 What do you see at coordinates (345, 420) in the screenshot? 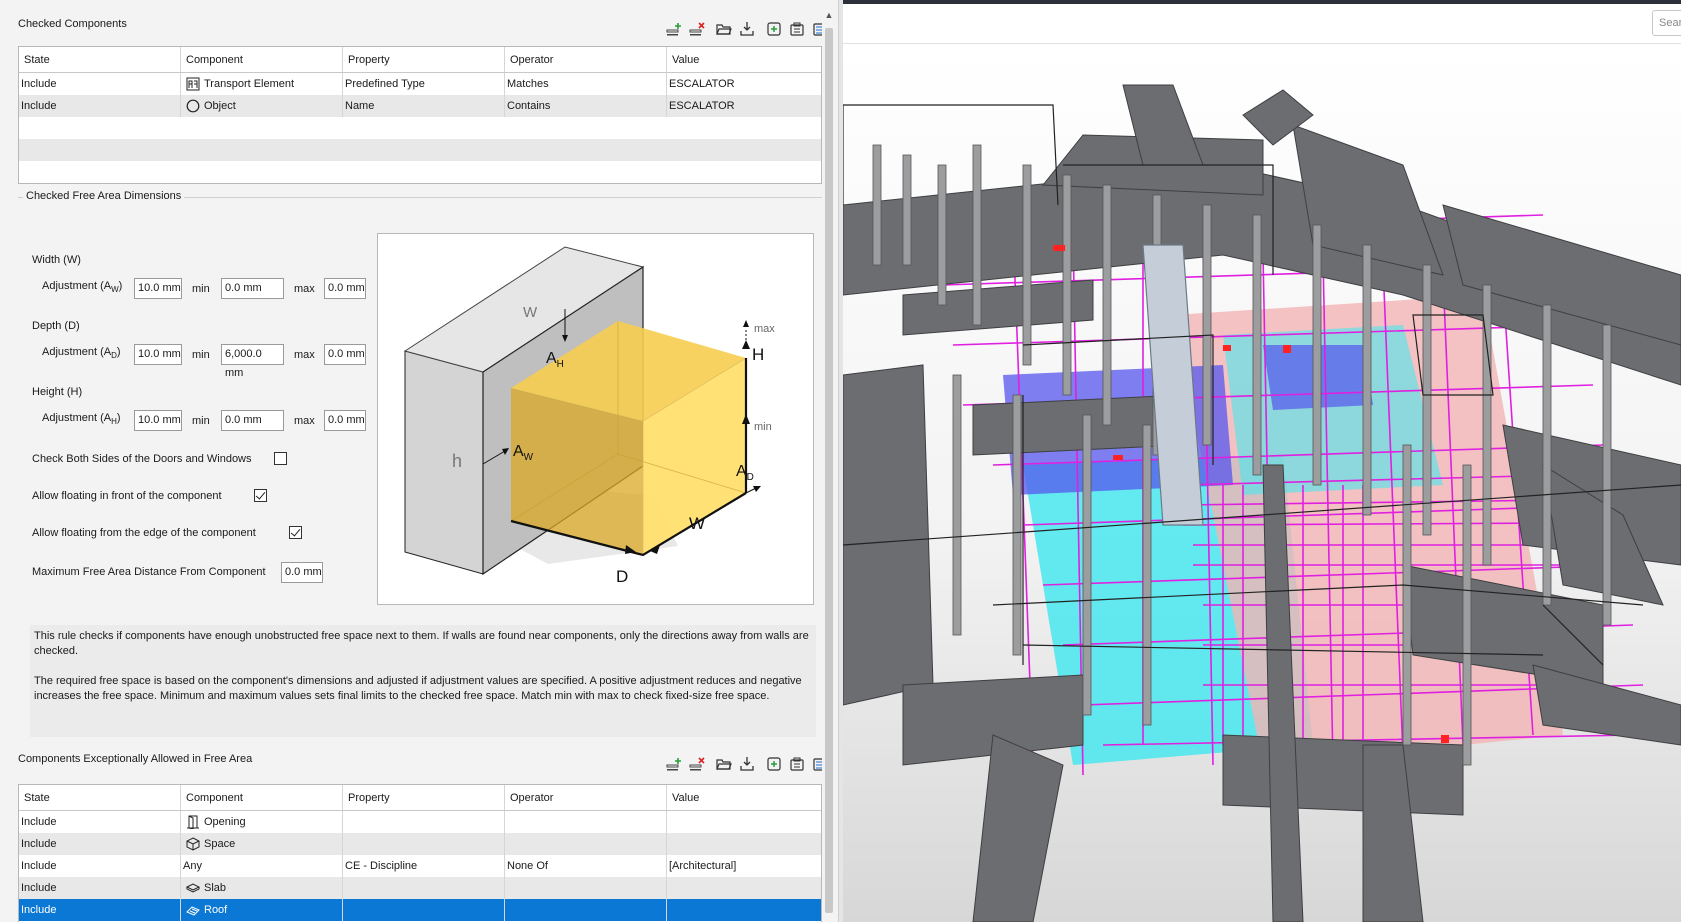
I see `height-max-input: 0.0 mm` at bounding box center [345, 420].